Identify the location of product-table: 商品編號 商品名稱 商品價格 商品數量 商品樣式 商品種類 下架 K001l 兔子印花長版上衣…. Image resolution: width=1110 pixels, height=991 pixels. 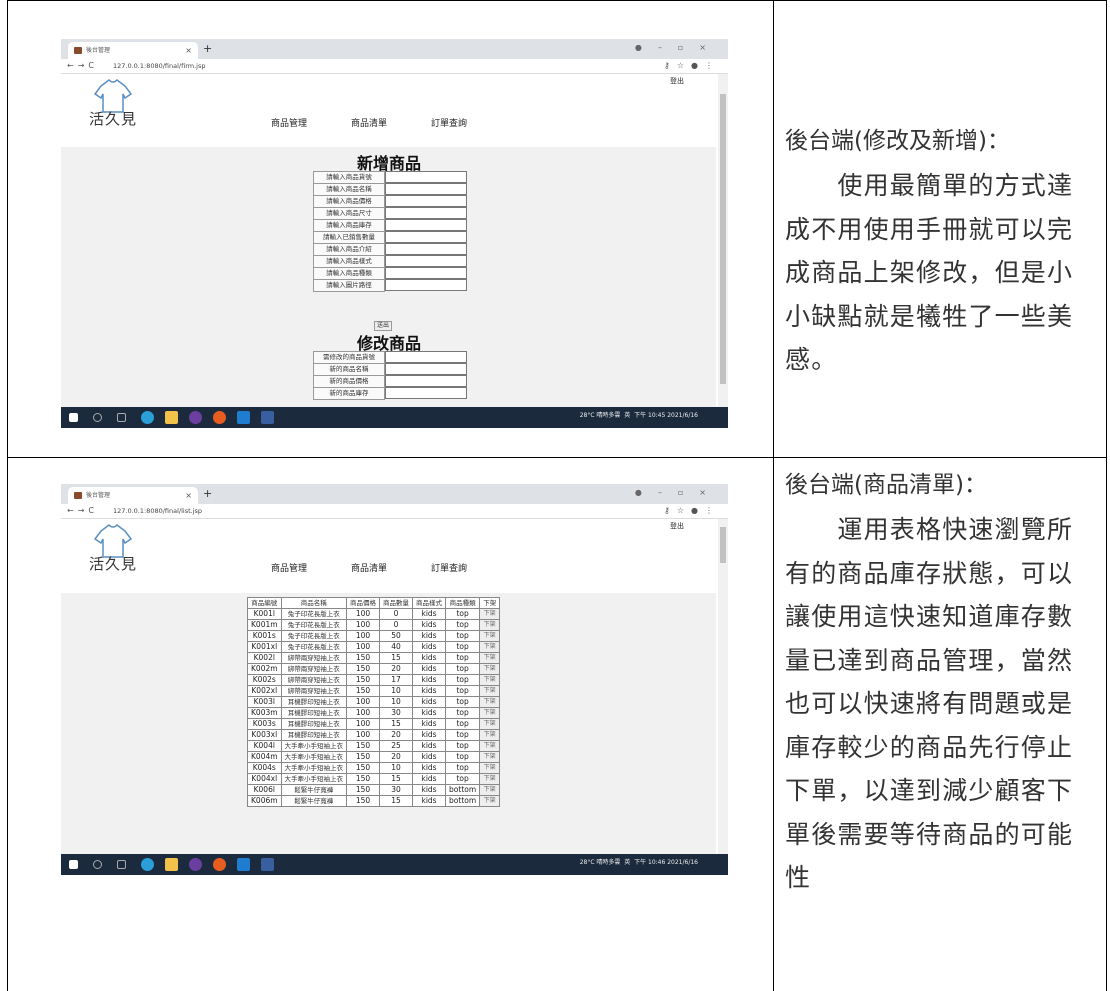
(374, 702).